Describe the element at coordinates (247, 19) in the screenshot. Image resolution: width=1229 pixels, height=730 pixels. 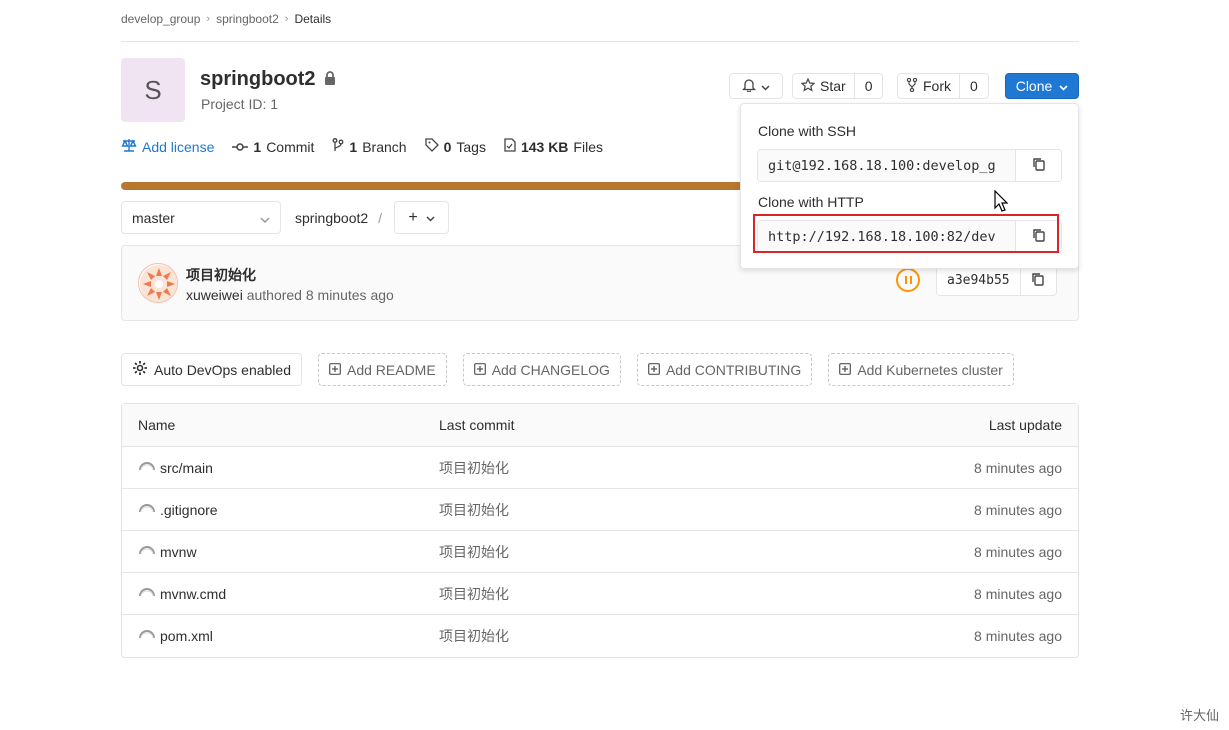
I see `breadcrumb-project: springboot2` at that location.